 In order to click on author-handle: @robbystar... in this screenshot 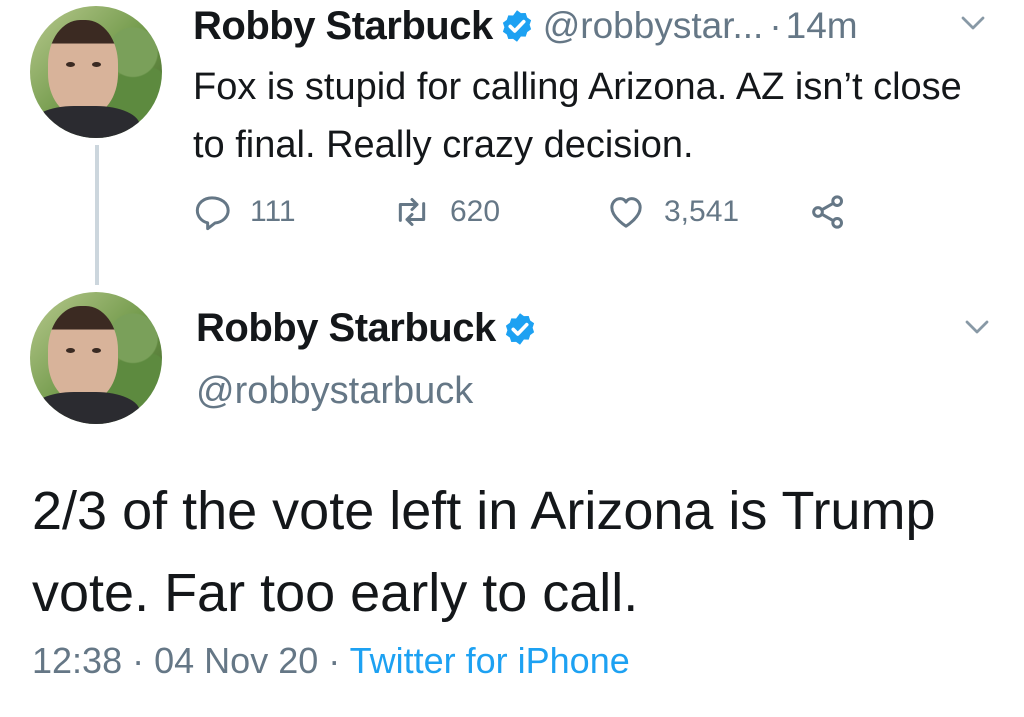, I will do `click(653, 26)`.